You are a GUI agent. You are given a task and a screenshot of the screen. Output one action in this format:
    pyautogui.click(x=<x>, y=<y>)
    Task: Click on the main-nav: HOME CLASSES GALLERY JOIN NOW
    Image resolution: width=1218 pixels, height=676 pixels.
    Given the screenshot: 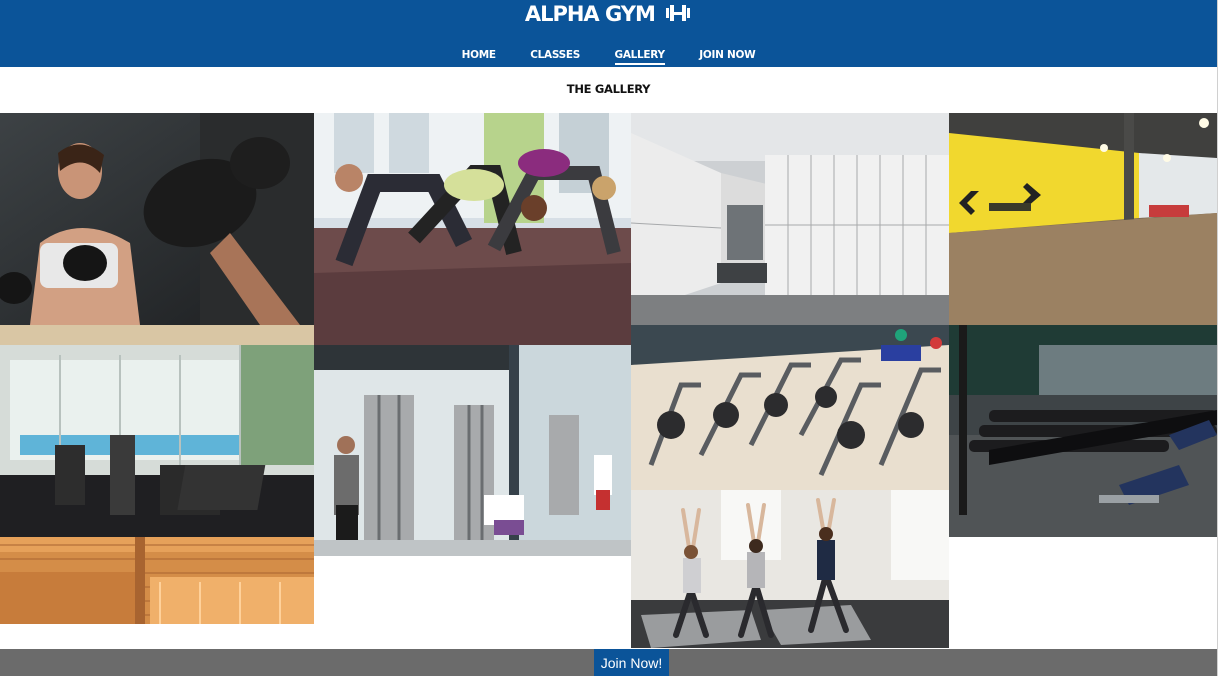 What is the action you would take?
    pyautogui.click(x=608, y=55)
    